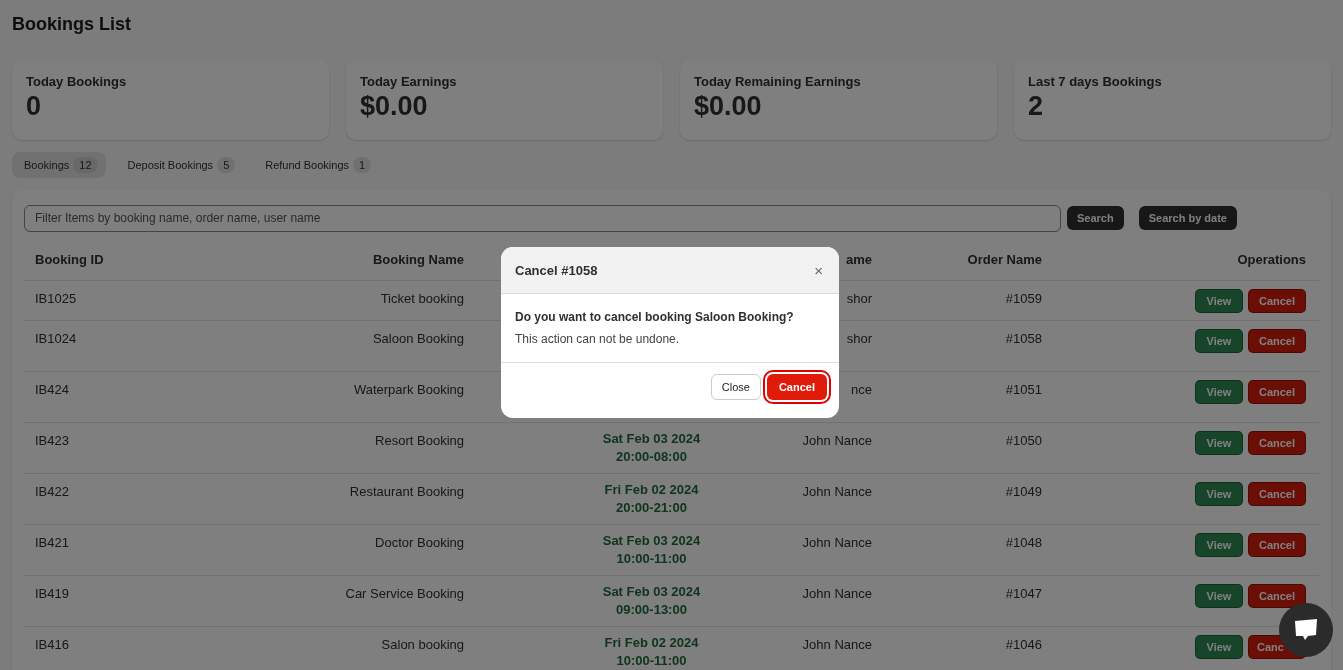 This screenshot has height=670, width=1343. What do you see at coordinates (1023, 440) in the screenshot?
I see `table-cell: #1050` at bounding box center [1023, 440].